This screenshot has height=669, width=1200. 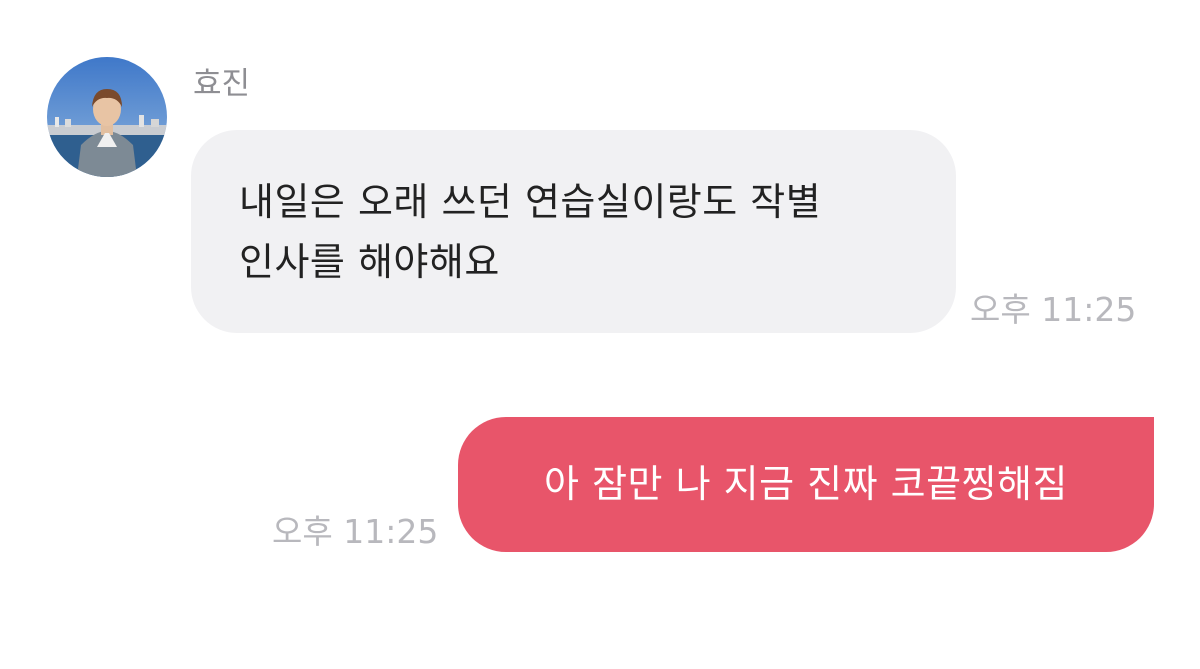 I want to click on outgoing-message-bubble: 아 잠만 나 지금 진짜 코끝찡해짐, so click(x=806, y=484).